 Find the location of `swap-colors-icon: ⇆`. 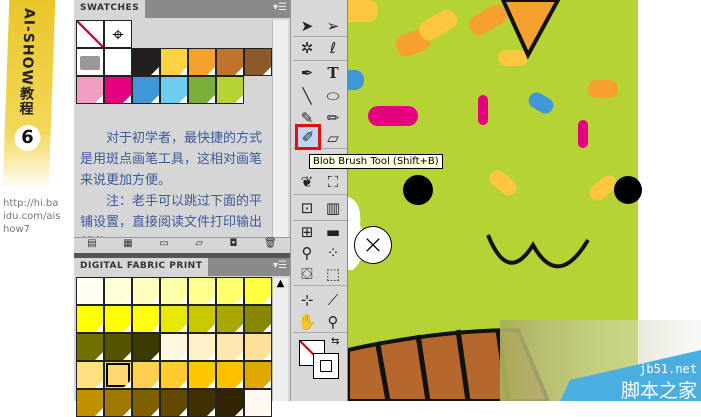

swap-colors-icon: ⇆ is located at coordinates (335, 341).